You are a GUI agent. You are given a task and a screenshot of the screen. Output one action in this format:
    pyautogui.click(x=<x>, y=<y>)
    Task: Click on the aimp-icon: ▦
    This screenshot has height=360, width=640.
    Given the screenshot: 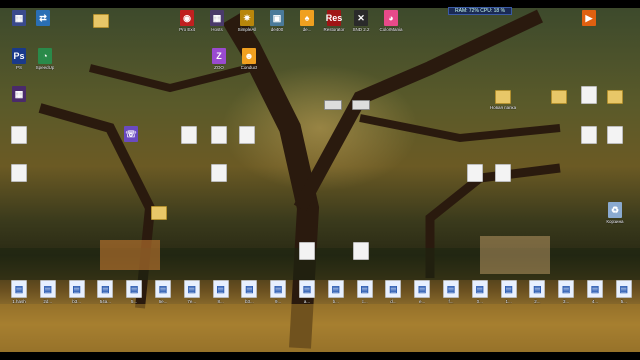 What is the action you would take?
    pyautogui.click(x=217, y=18)
    